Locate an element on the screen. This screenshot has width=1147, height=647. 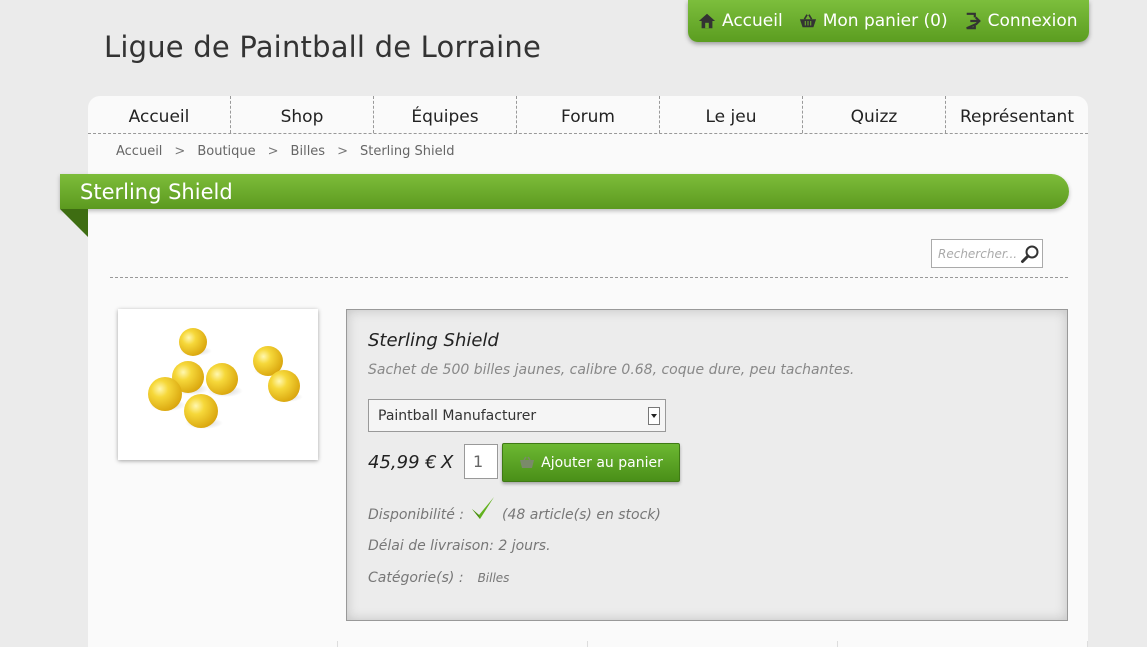
cart-icon is located at coordinates (527, 462).